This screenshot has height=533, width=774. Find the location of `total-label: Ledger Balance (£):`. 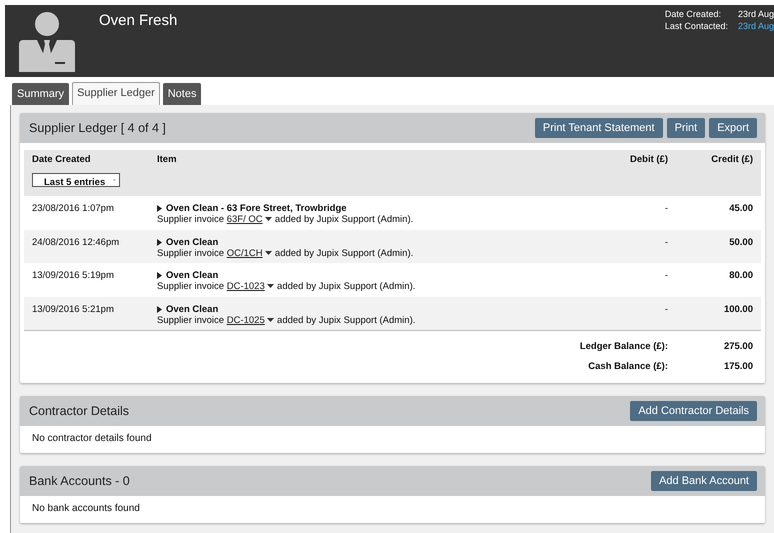

total-label: Ledger Balance (£): is located at coordinates (623, 347).